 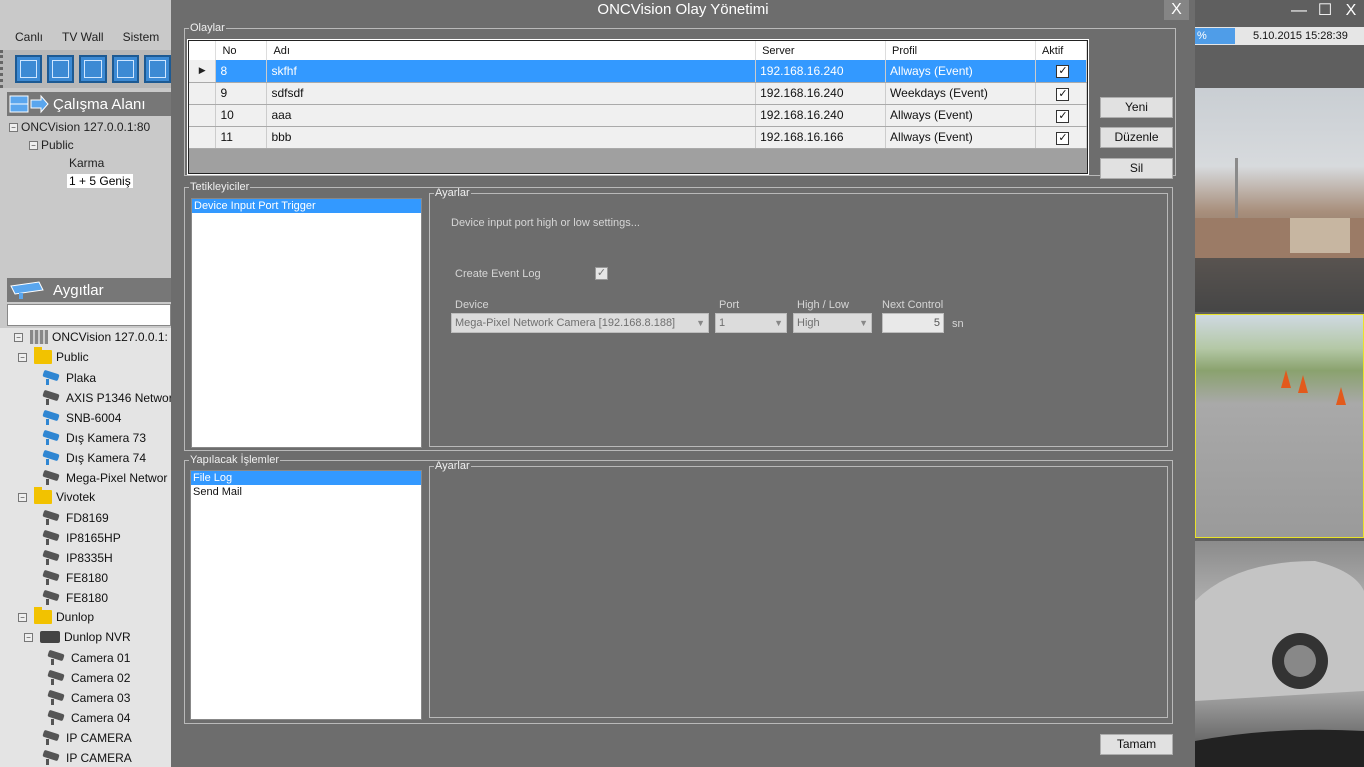 What do you see at coordinates (125, 69) in the screenshot?
I see `layout-4x4-icon` at bounding box center [125, 69].